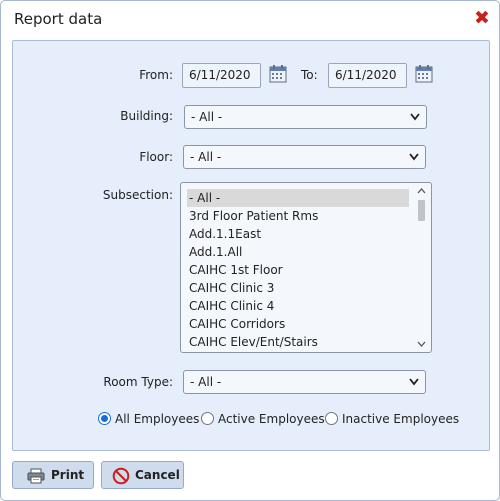 This screenshot has height=501, width=500. What do you see at coordinates (36, 476) in the screenshot?
I see `printer-icon` at bounding box center [36, 476].